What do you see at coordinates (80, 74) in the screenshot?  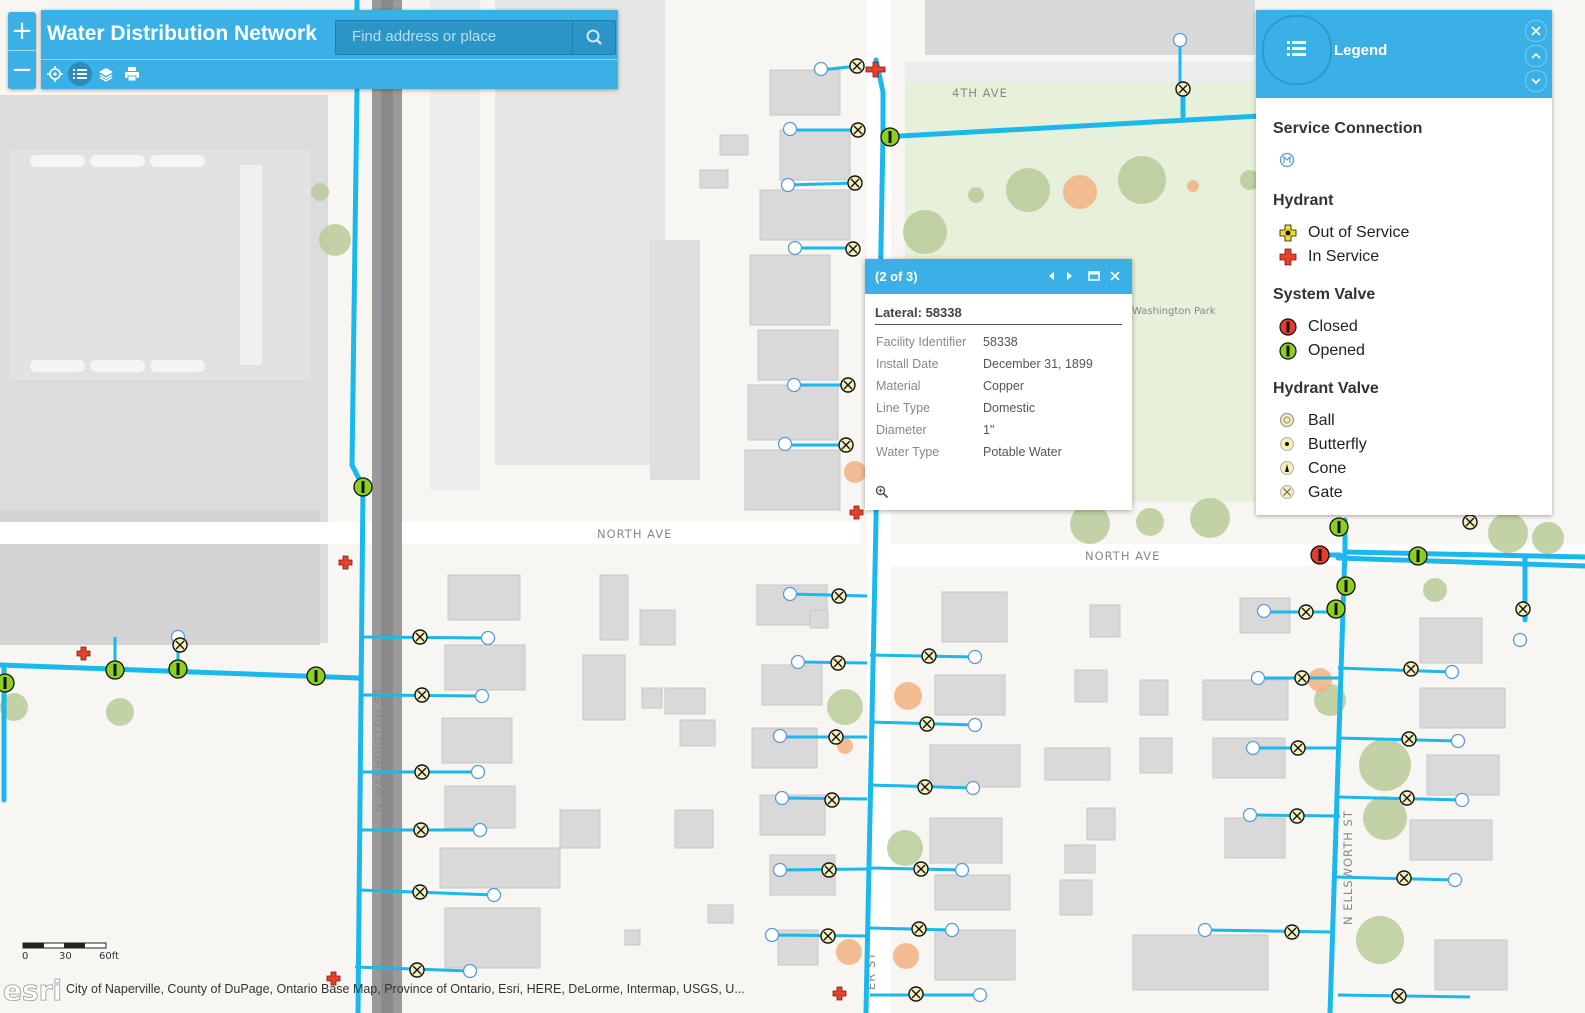 I see `legend-toggle-button` at bounding box center [80, 74].